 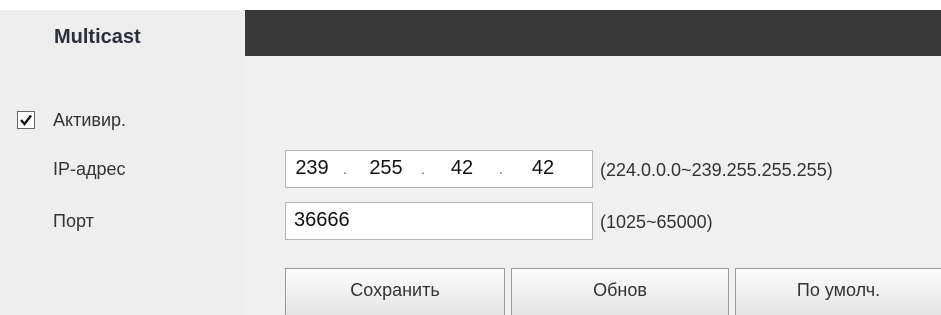 I want to click on ip-range-hint: (224.0.0.0~239.255.255.255), so click(x=716, y=170).